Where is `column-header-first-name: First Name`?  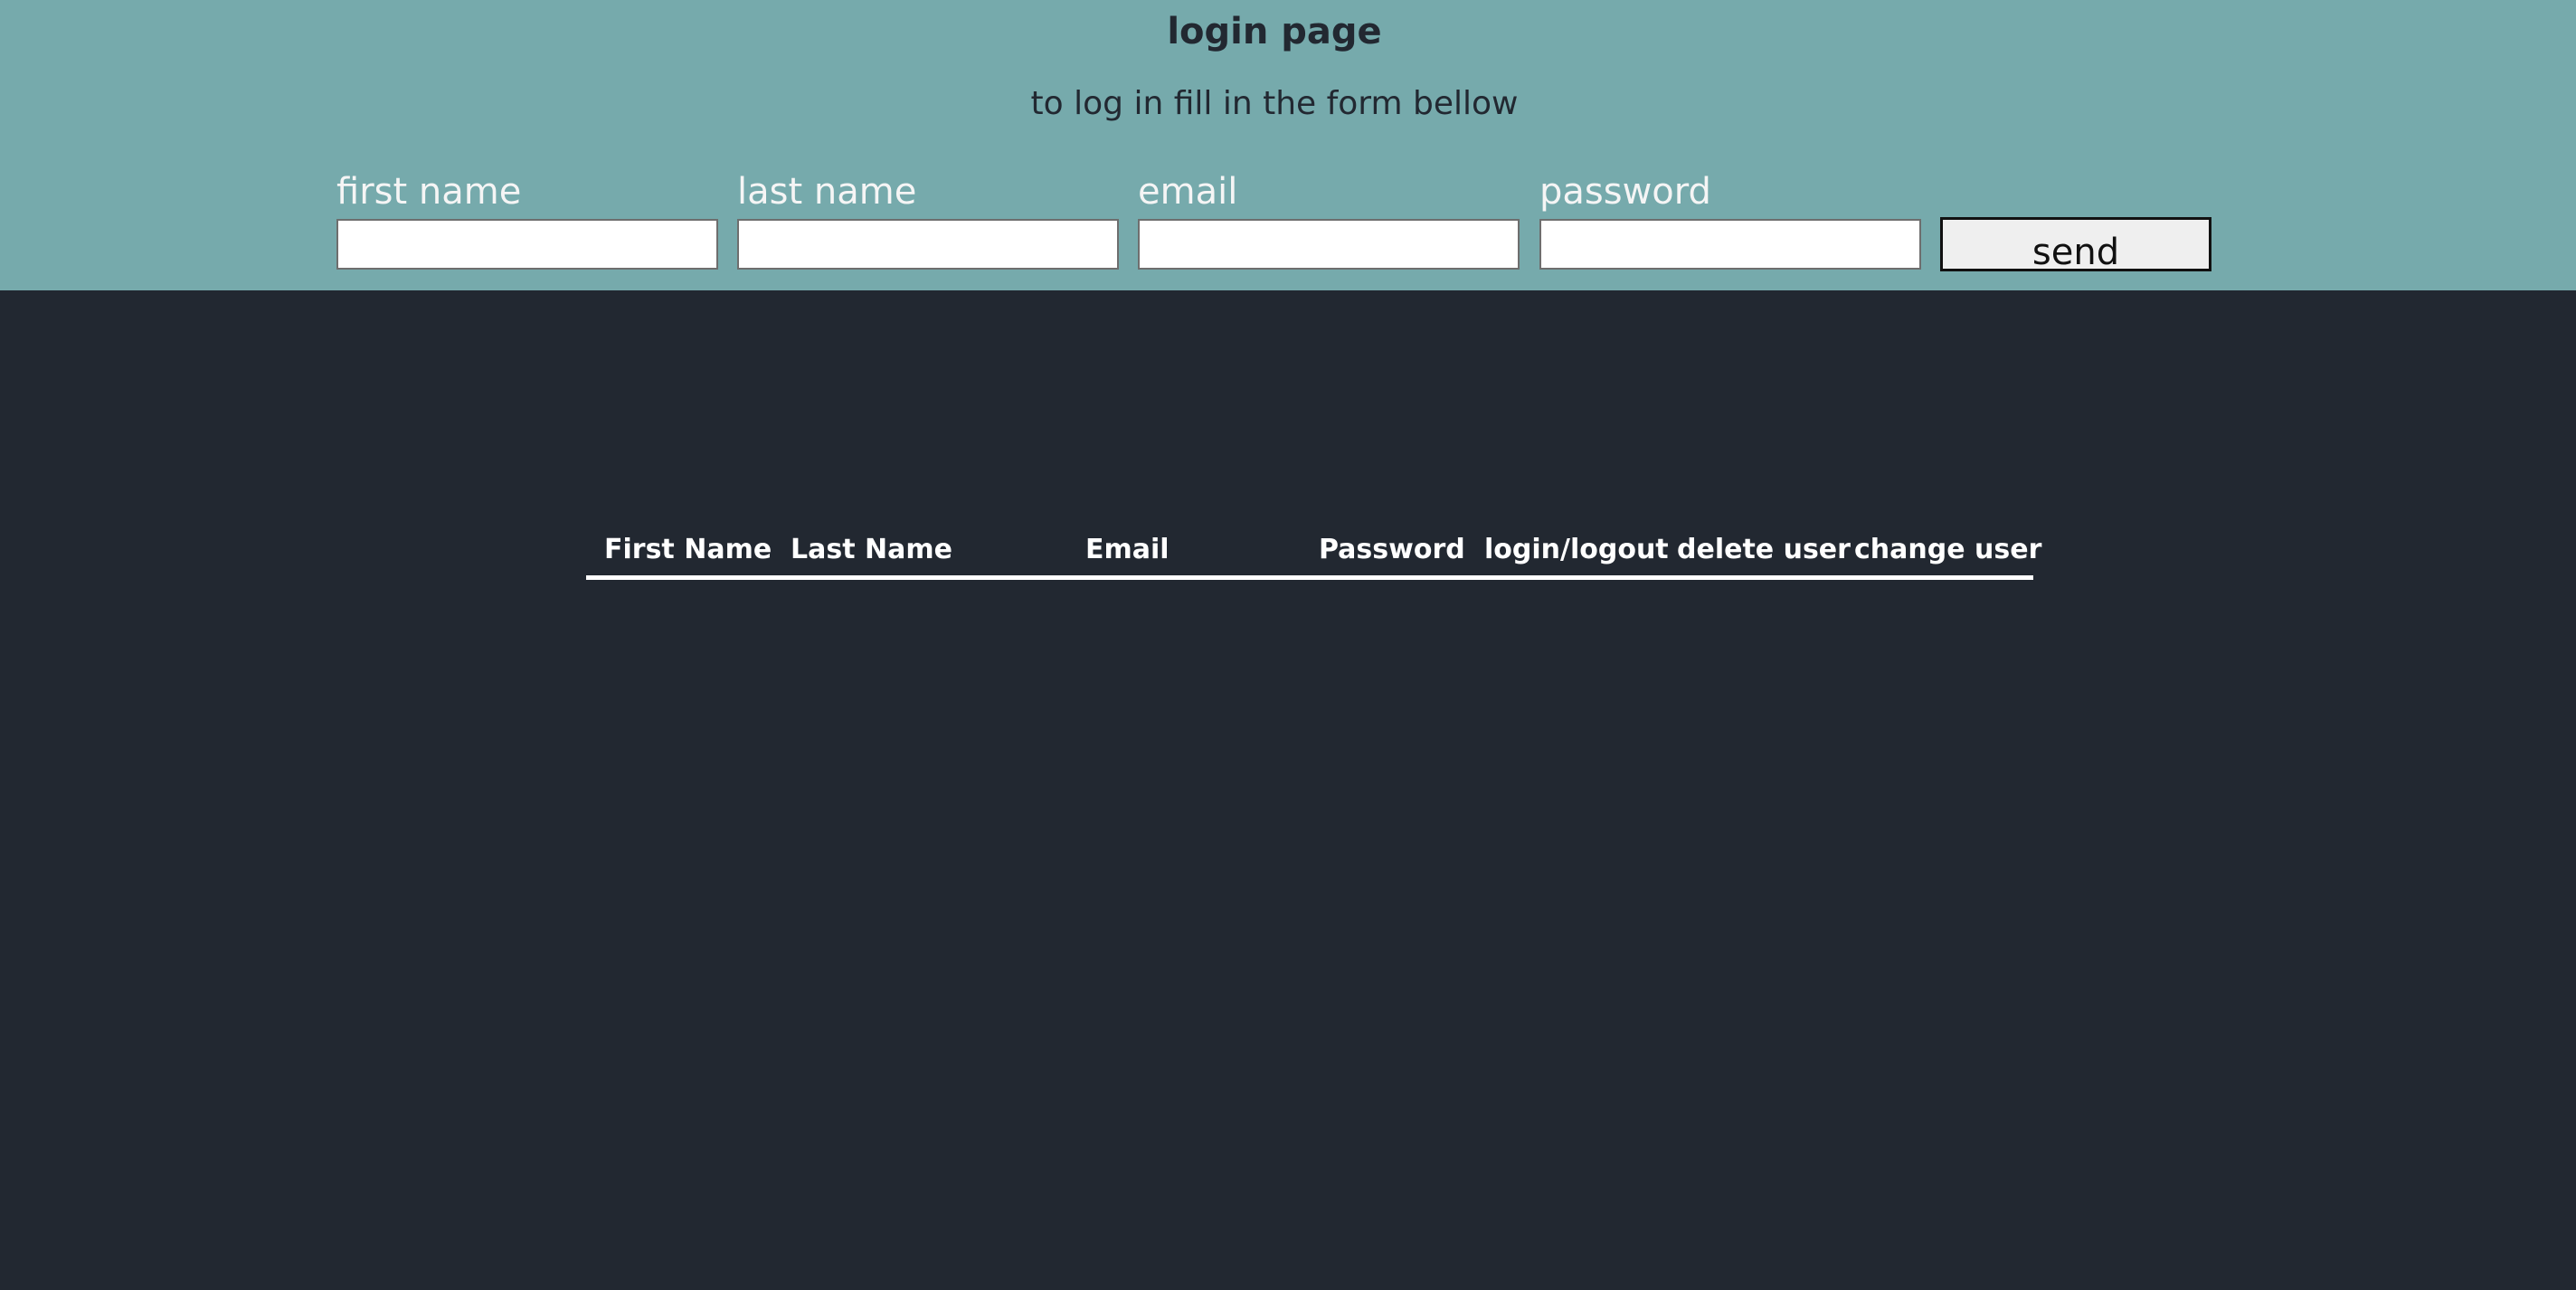
column-header-first-name: First Name is located at coordinates (688, 549).